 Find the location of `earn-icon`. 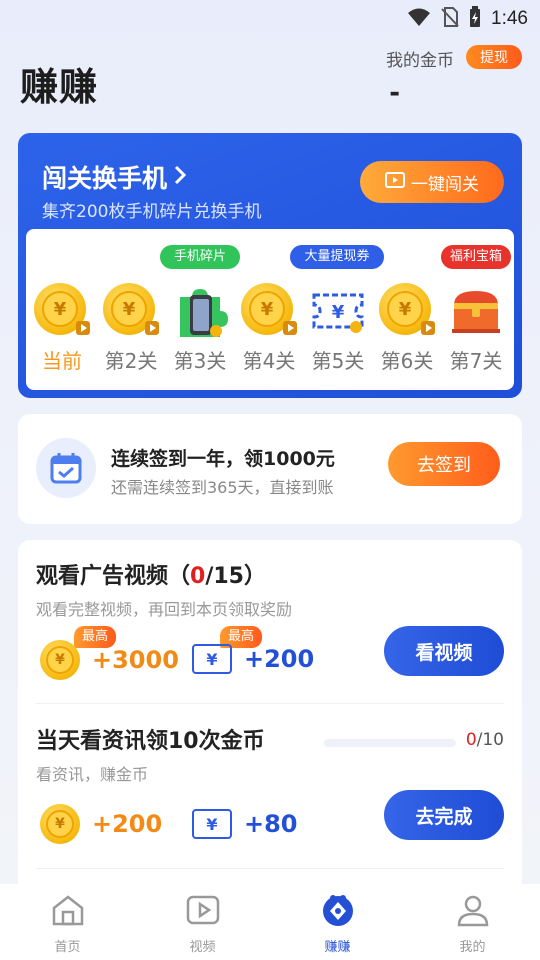

earn-icon is located at coordinates (338, 912).